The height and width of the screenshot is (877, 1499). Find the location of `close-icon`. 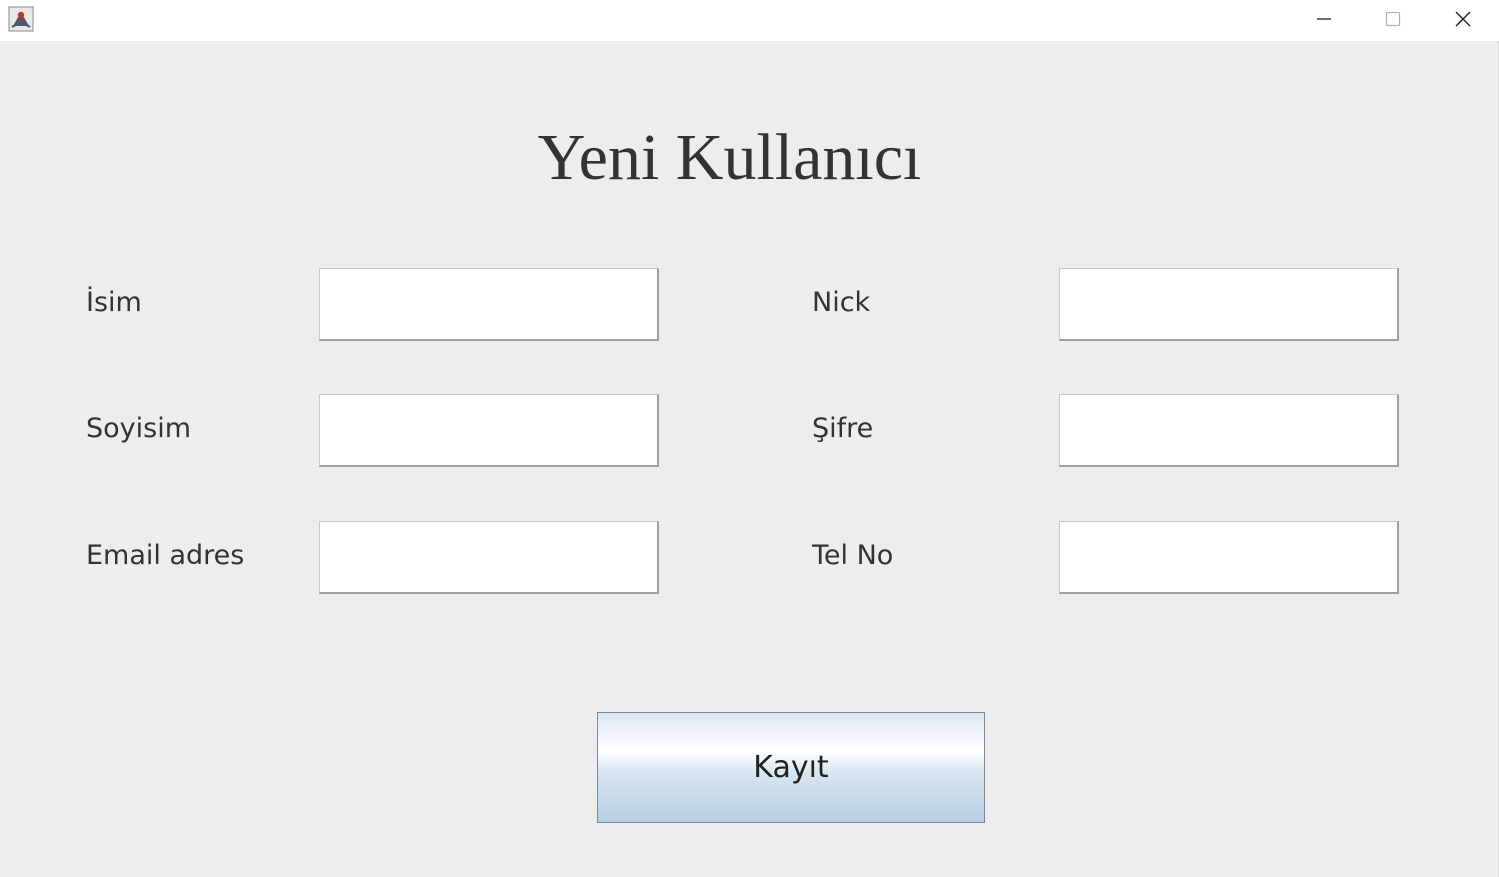

close-icon is located at coordinates (1463, 21).